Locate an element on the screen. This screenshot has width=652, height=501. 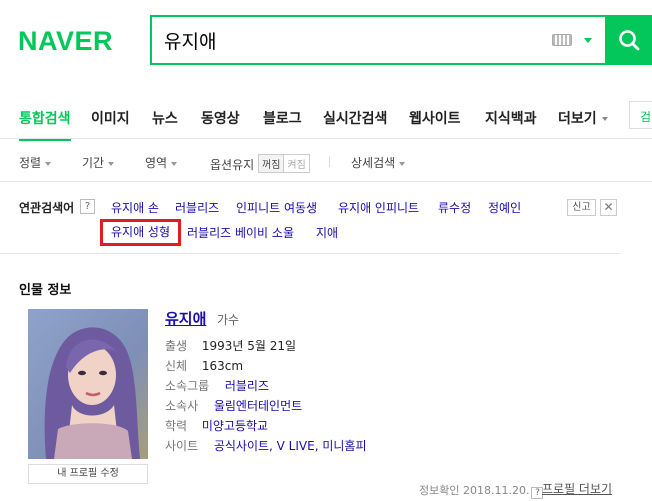
related-link: 지애 is located at coordinates (327, 232).